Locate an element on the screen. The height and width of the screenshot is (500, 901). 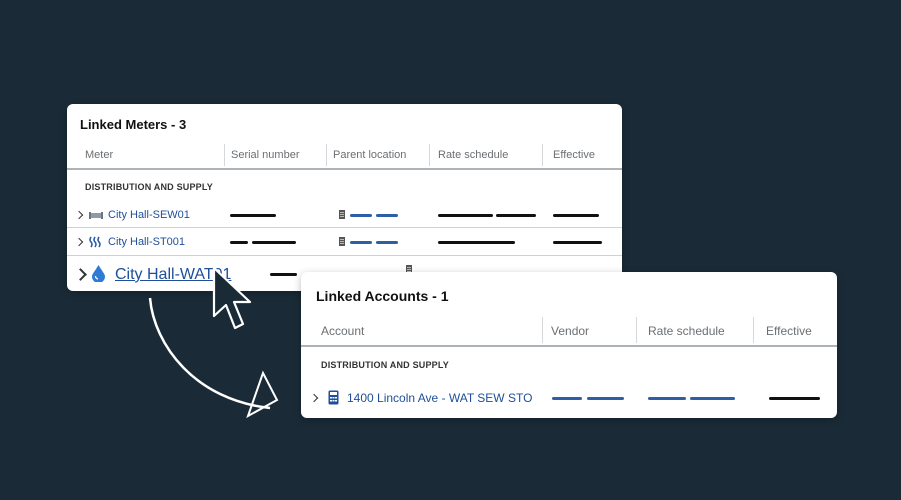
linked-meters-title: Linked Meters - 3 is located at coordinates (133, 124).